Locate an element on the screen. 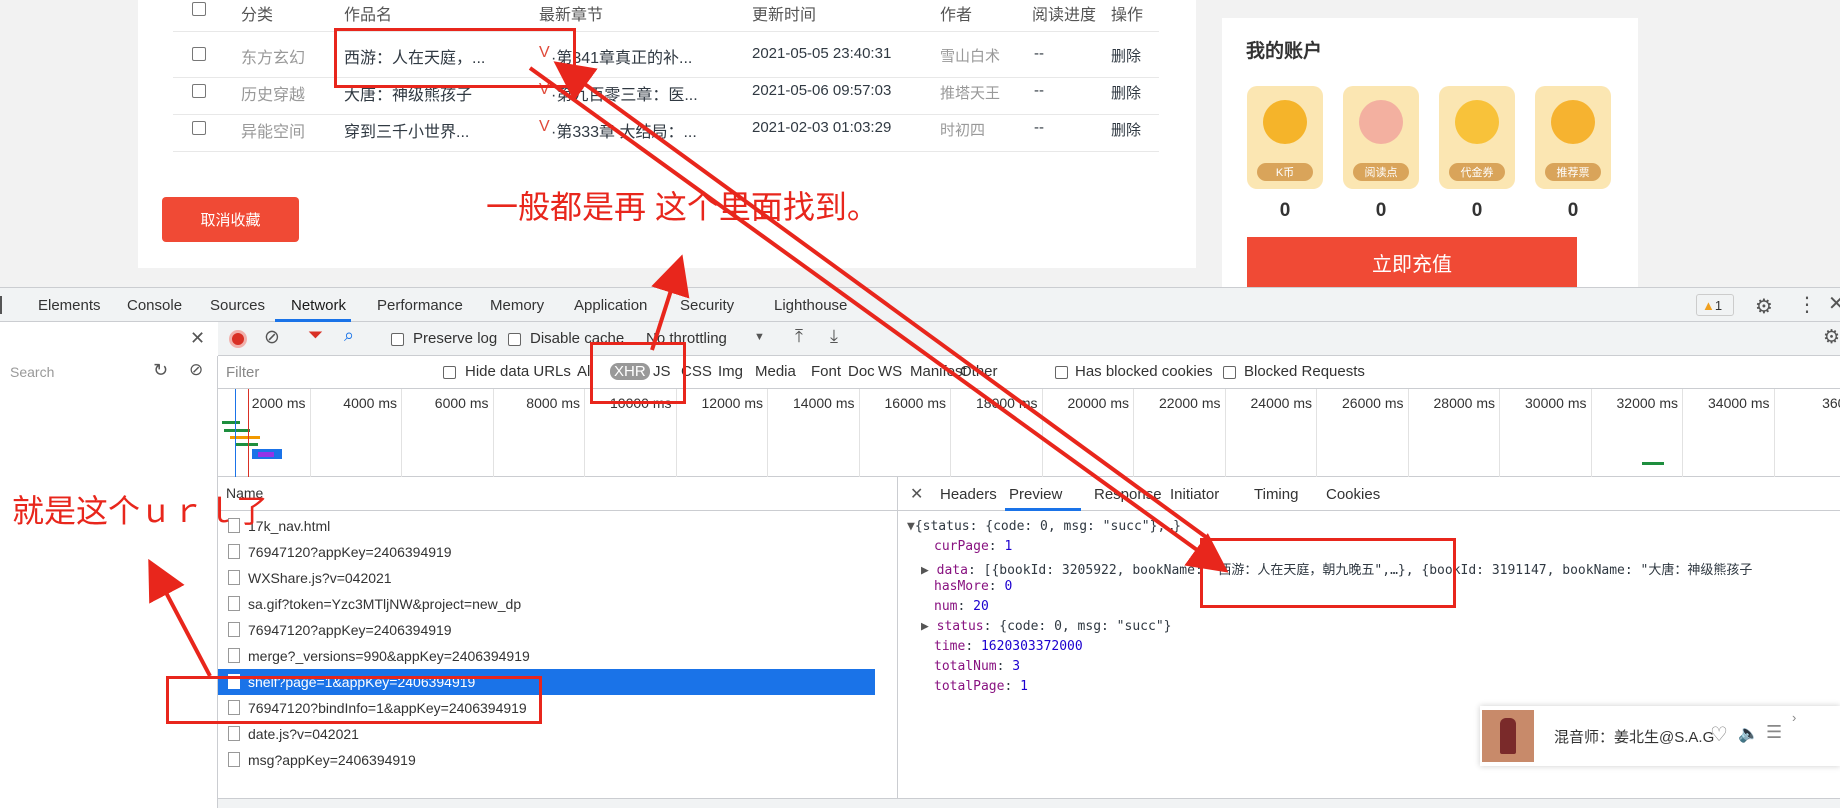 This screenshot has height=808, width=1840. refresh-icon: ↻ is located at coordinates (160, 370).